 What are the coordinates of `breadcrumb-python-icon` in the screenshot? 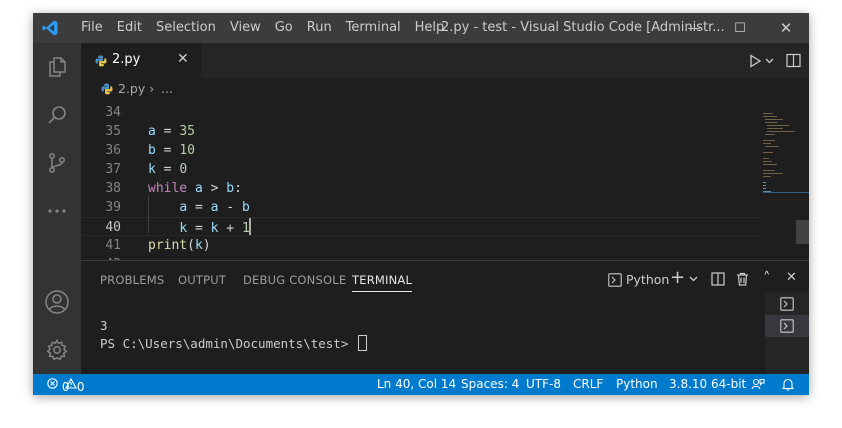 It's located at (107, 89).